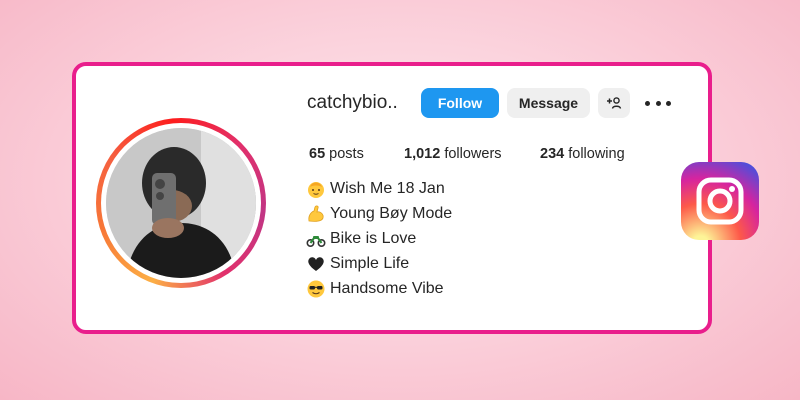 Image resolution: width=800 pixels, height=400 pixels. I want to click on add-user-icon, so click(614, 103).